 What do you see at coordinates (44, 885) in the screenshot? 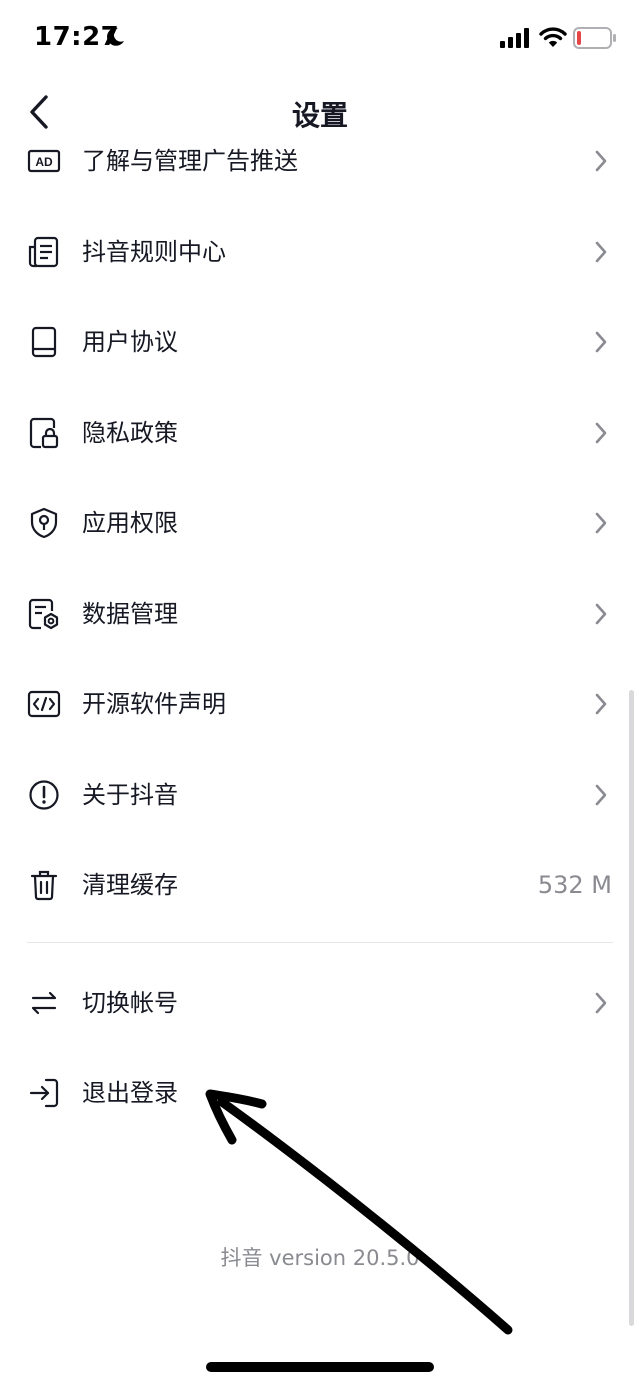
I see `trash-icon` at bounding box center [44, 885].